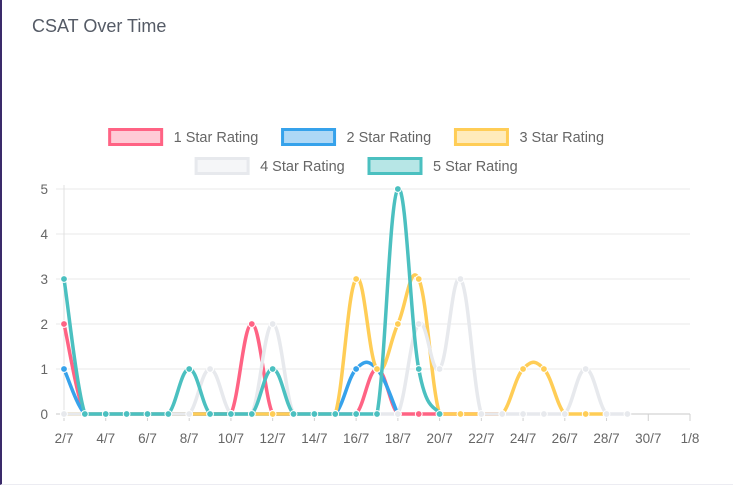 Image resolution: width=736 pixels, height=487 pixels. Describe the element at coordinates (398, 438) in the screenshot. I see `x-tick-label: 18/7` at that location.